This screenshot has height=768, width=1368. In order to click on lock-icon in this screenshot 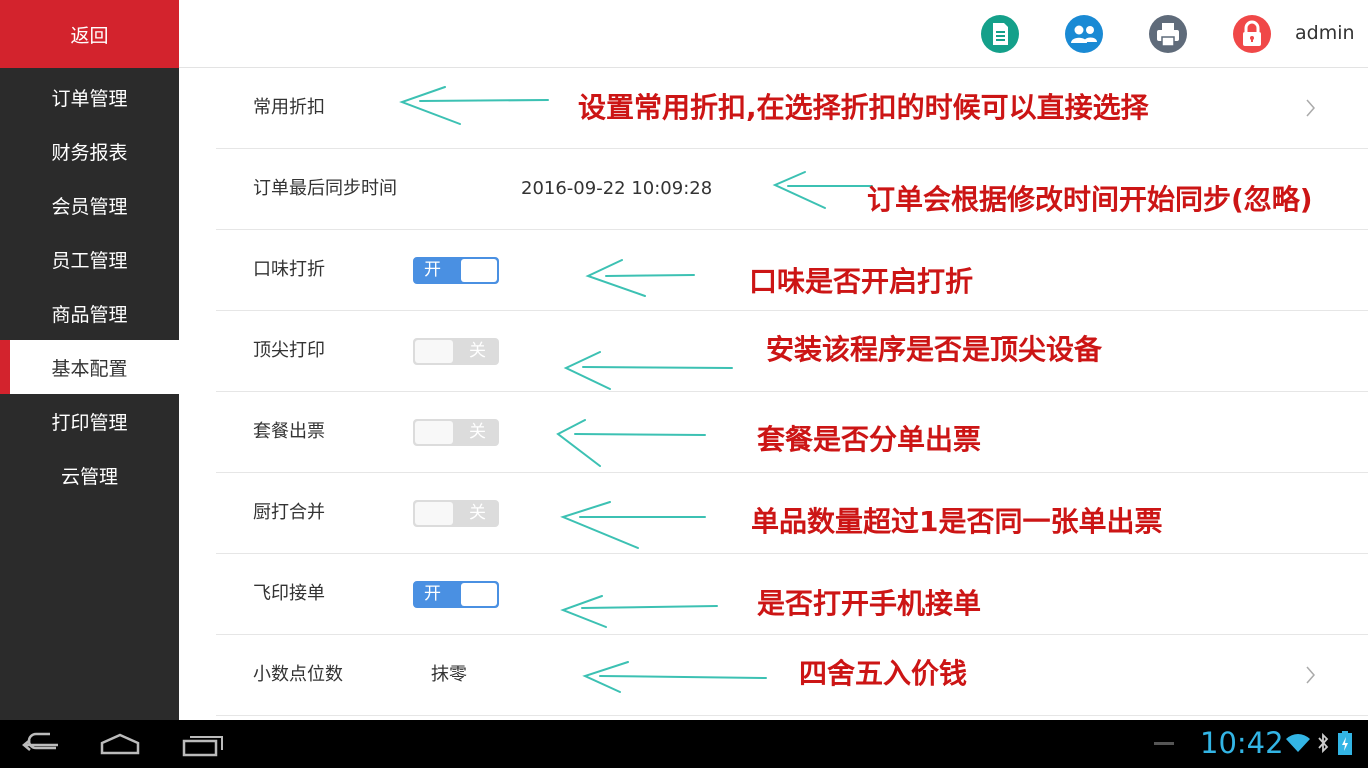, I will do `click(1252, 34)`.